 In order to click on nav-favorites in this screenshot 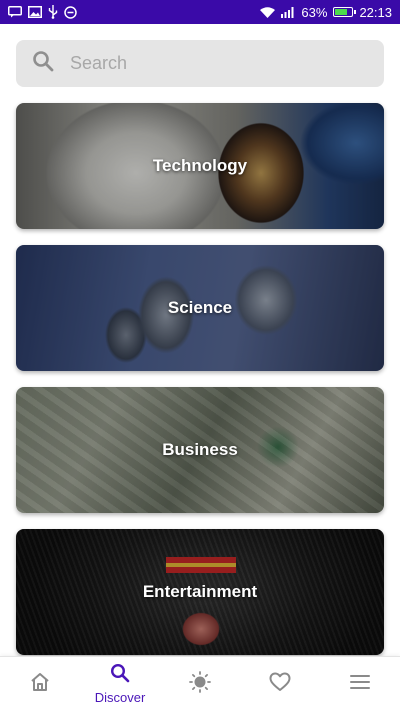, I will do `click(280, 684)`.